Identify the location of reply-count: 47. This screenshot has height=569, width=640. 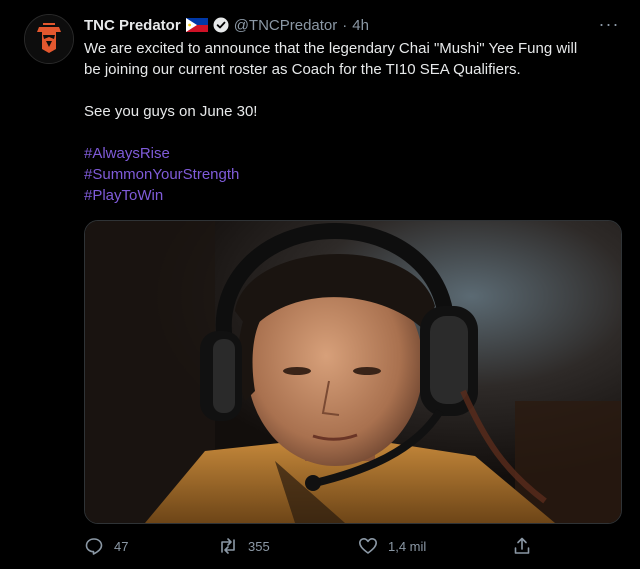
(121, 546).